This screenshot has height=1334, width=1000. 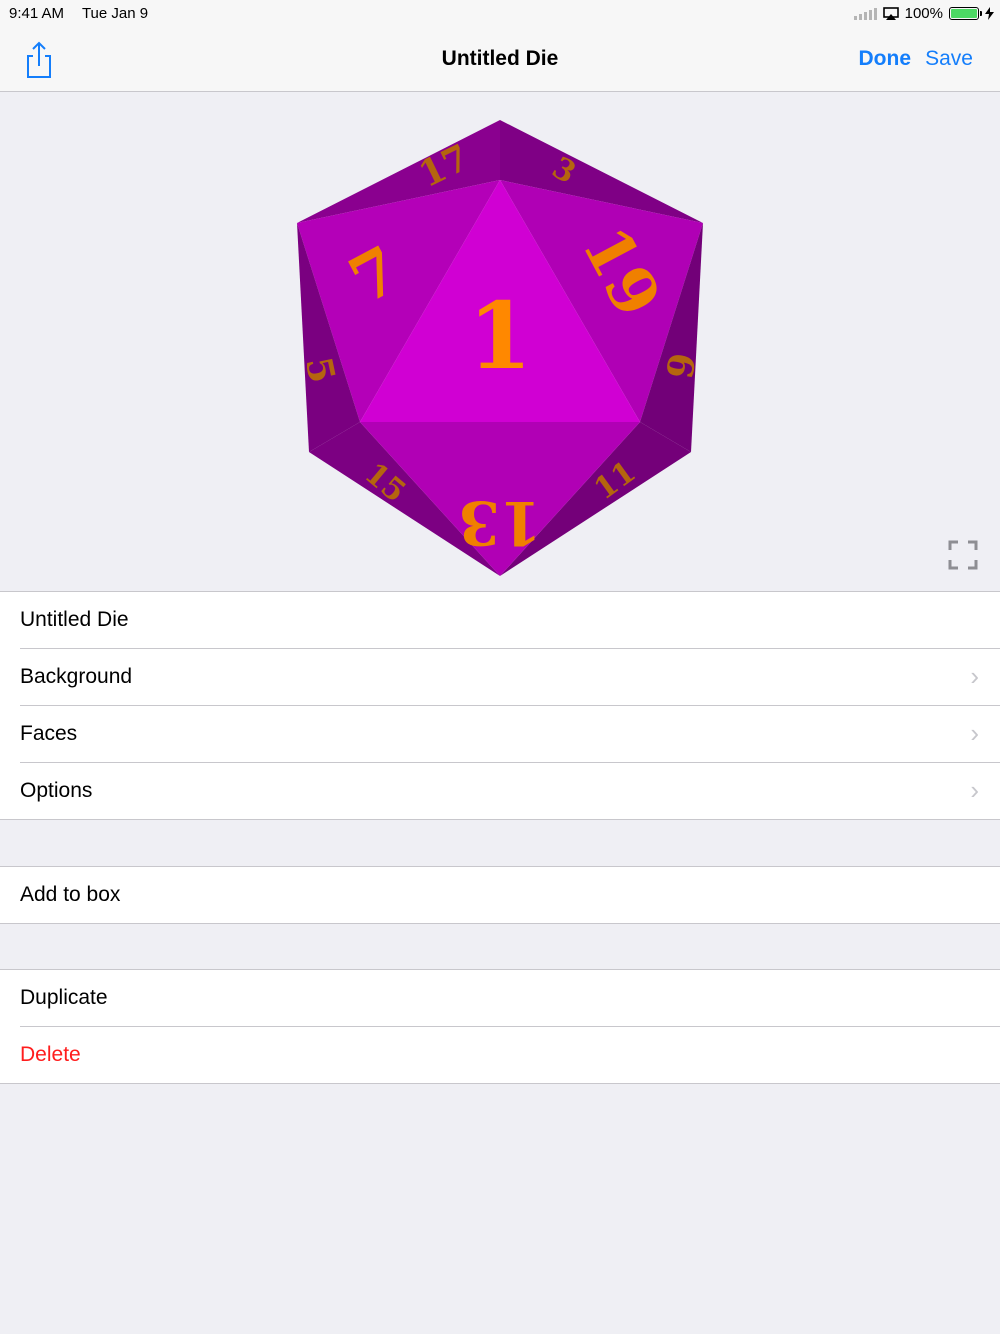 What do you see at coordinates (965, 13) in the screenshot?
I see `battery-icon` at bounding box center [965, 13].